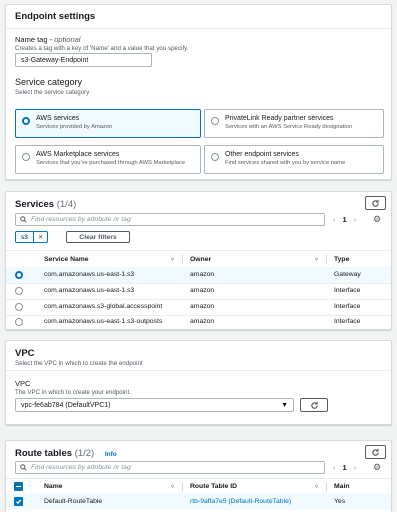 This screenshot has height=512, width=397. What do you see at coordinates (67, 39) in the screenshot?
I see `name-tag-optional: optional` at bounding box center [67, 39].